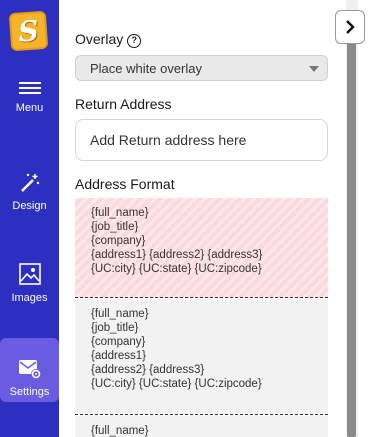  I want to click on nav-item-label: Menu, so click(29, 108).